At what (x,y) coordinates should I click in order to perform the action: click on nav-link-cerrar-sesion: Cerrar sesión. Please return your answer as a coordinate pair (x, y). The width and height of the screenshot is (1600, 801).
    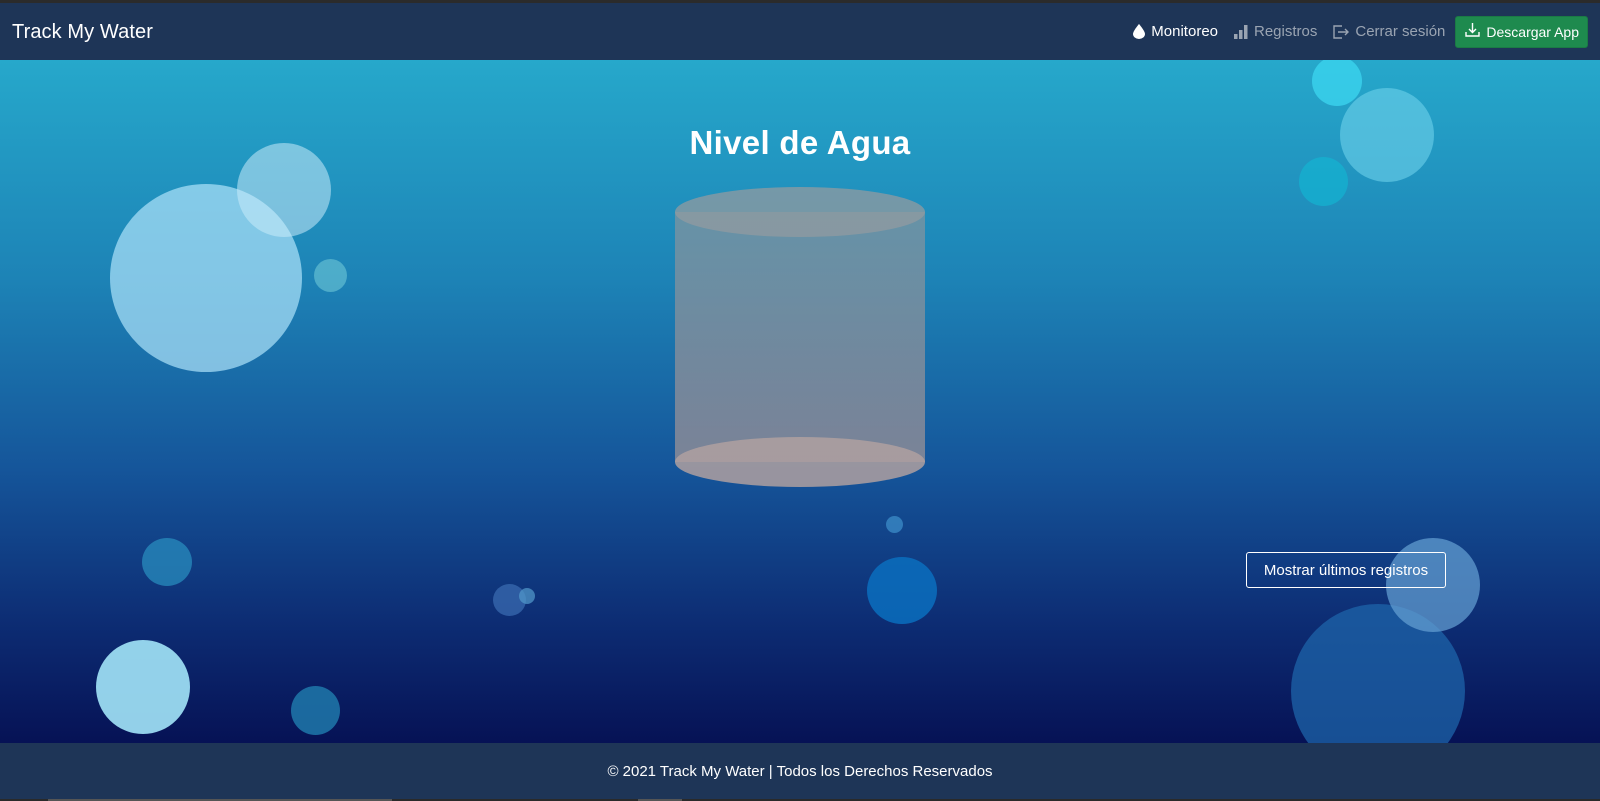
    Looking at the image, I should click on (1389, 31).